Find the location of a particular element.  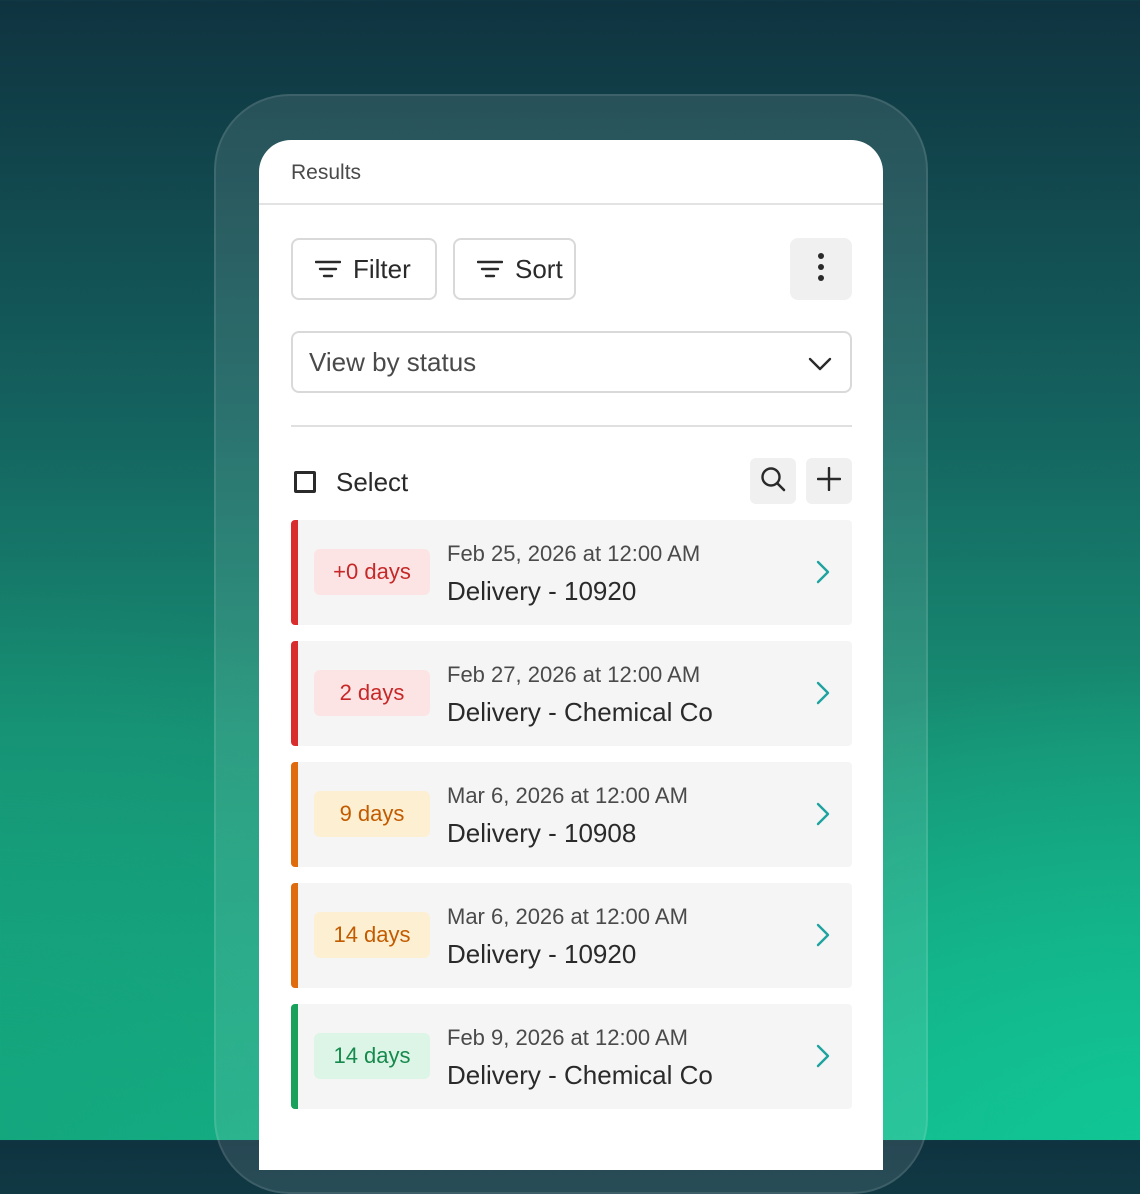

filter-label: Filter is located at coordinates (382, 268).